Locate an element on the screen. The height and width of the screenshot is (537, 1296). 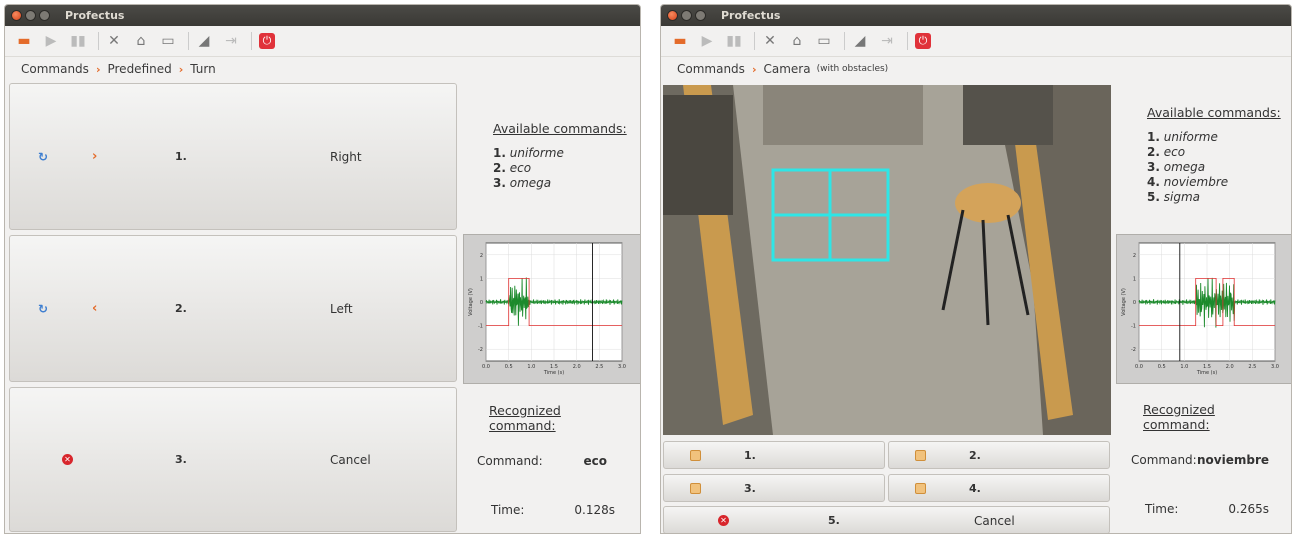
breadcrumb: Commands › Predefined › Turn is located at coordinates (322, 69).